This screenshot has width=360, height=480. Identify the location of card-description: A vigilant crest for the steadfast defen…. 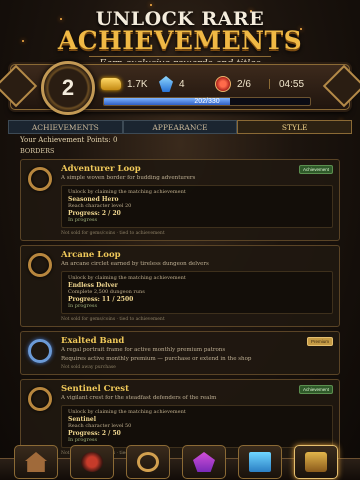
(139, 398).